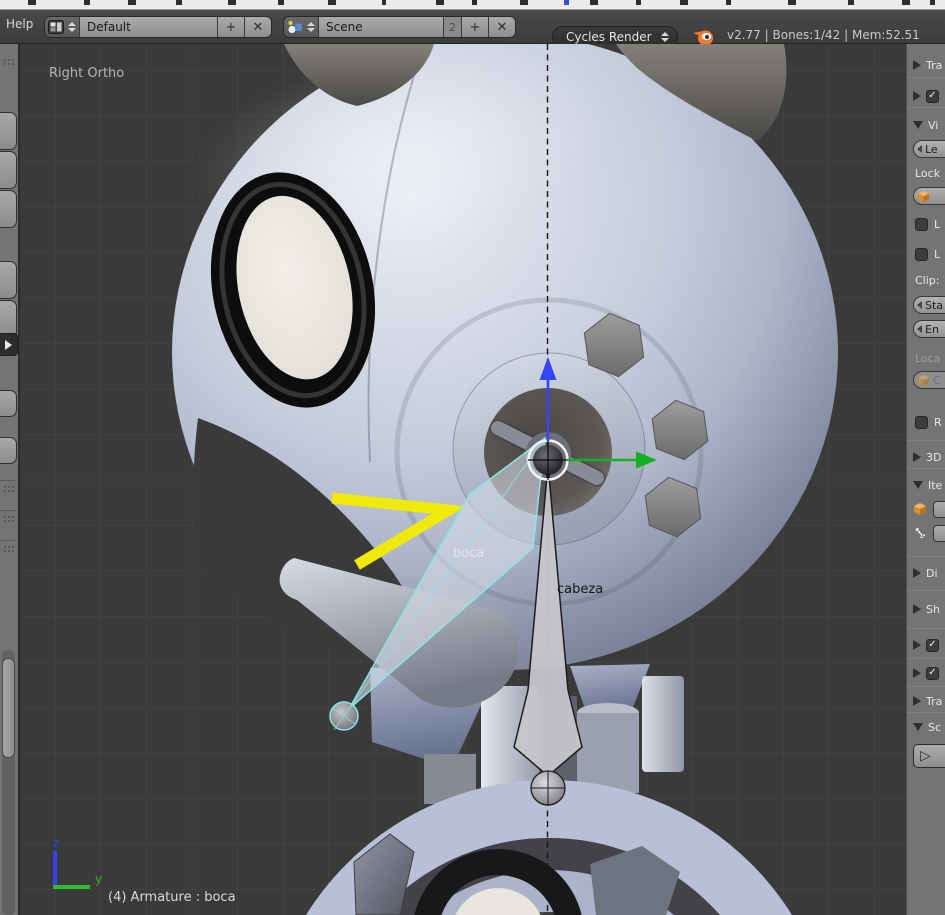  I want to click on bone-icon, so click(920, 533).